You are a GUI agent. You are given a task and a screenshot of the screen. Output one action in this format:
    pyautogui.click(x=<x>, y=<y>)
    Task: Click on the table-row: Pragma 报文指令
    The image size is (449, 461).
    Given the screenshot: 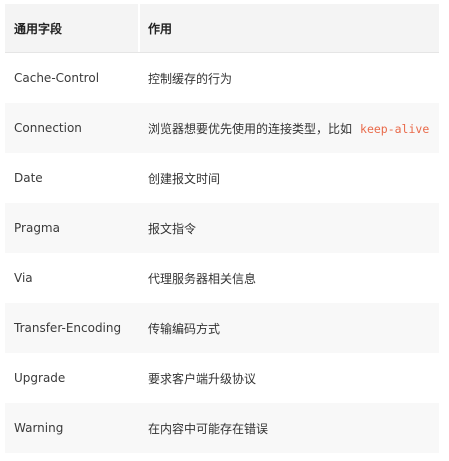 What is the action you would take?
    pyautogui.click(x=222, y=228)
    